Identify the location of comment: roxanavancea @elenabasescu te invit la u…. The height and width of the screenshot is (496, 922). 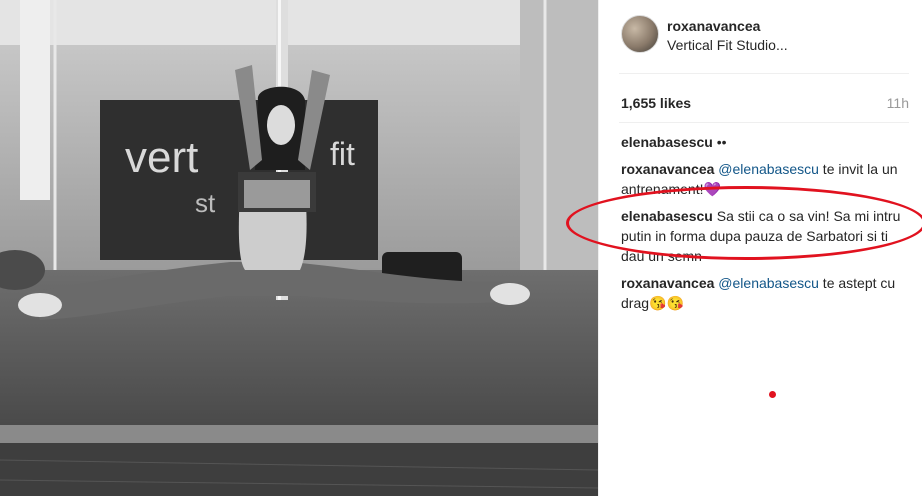
(765, 179).